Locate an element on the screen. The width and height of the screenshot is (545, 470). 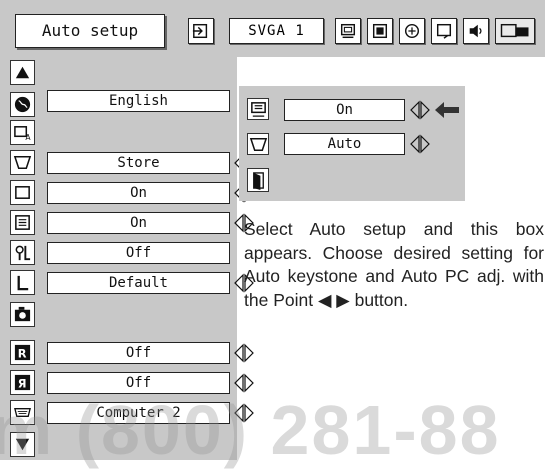
setting-icon is located at coordinates (515, 31).